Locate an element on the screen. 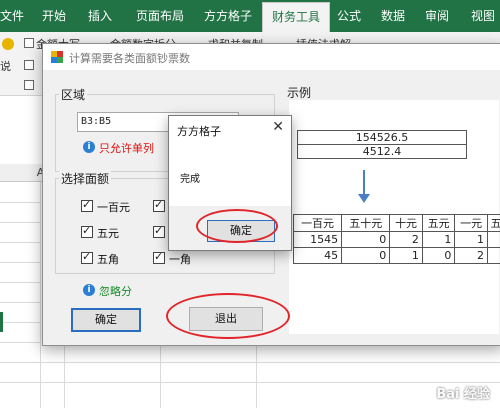 The image size is (500, 408). result-cell: 45 is located at coordinates (317, 255).